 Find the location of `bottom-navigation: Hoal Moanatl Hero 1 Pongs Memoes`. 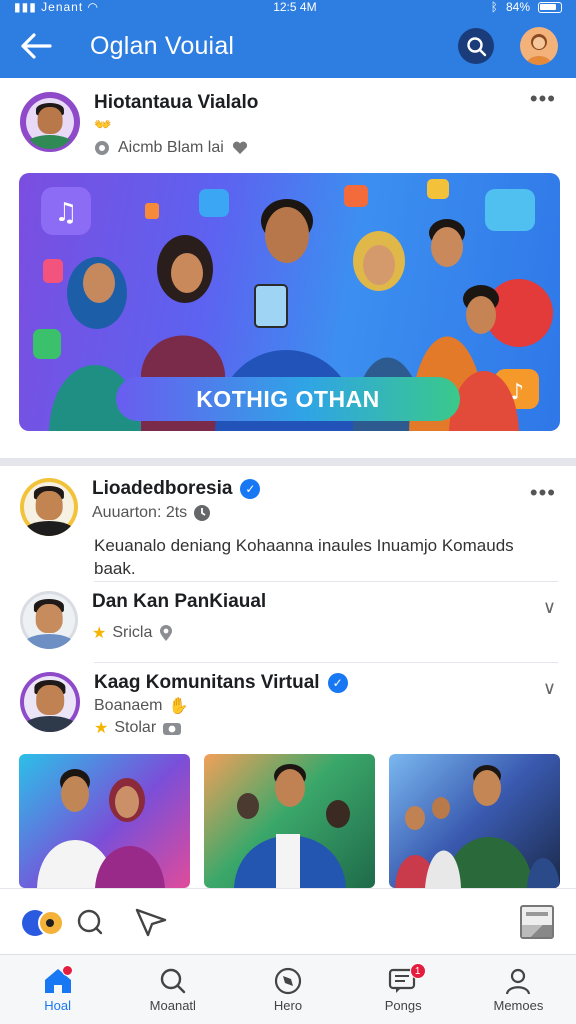

bottom-navigation: Hoal Moanatl Hero 1 Pongs Memoes is located at coordinates (288, 989).